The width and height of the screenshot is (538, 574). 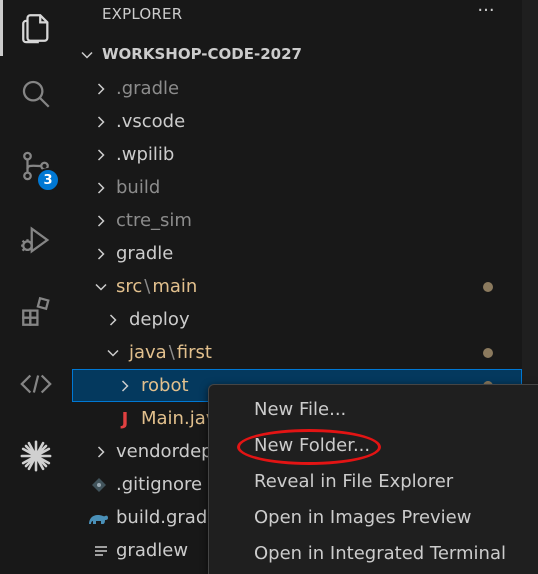 I want to click on extensions-icon, so click(x=36, y=311).